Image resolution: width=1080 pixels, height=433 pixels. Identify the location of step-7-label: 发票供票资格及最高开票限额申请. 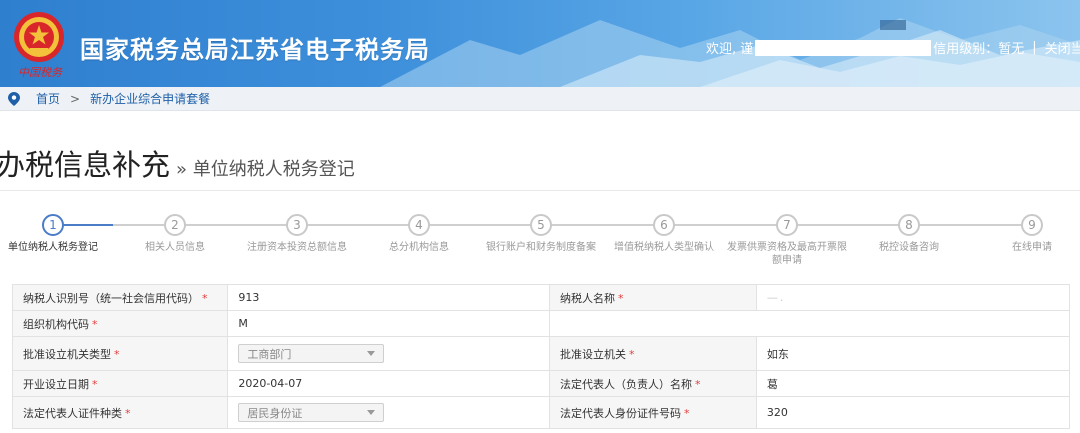
(787, 254).